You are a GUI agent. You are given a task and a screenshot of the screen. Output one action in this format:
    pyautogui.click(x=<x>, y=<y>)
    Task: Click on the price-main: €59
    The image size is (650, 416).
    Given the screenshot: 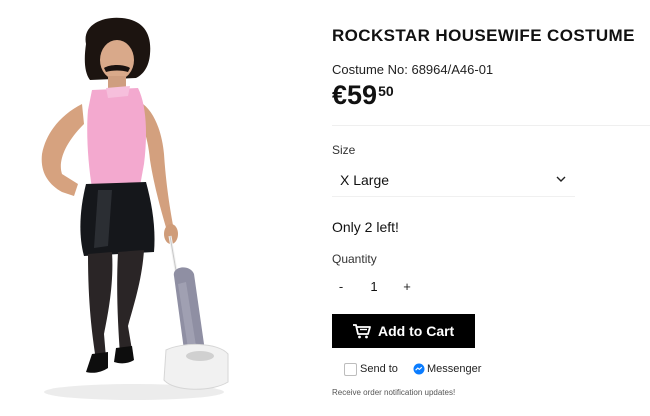 What is the action you would take?
    pyautogui.click(x=355, y=95)
    